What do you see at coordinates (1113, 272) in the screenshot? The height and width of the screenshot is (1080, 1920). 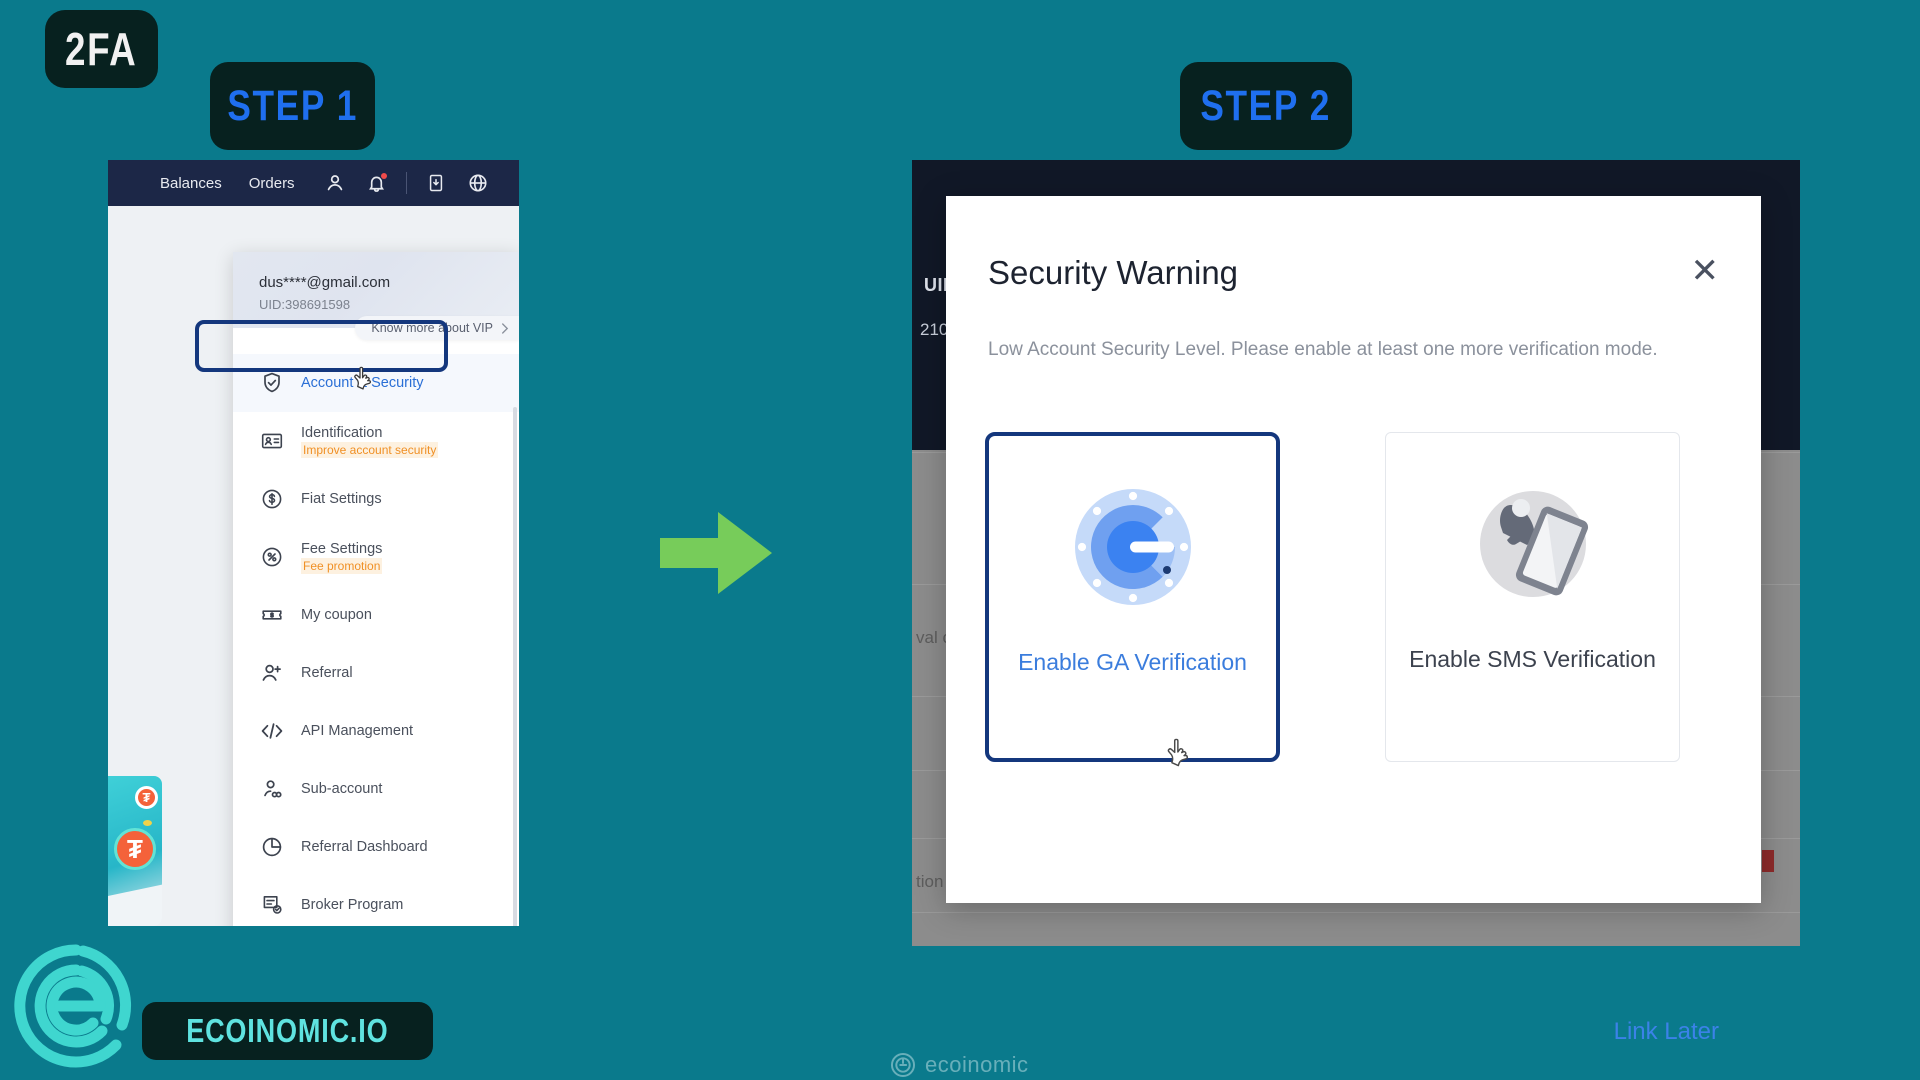 I see `modal-title: Security Warning` at bounding box center [1113, 272].